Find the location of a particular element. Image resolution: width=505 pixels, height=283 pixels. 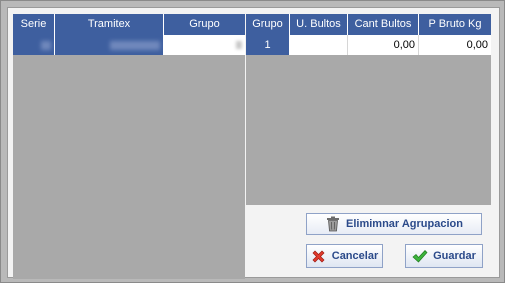

cell-grupo: 1 is located at coordinates (268, 45).